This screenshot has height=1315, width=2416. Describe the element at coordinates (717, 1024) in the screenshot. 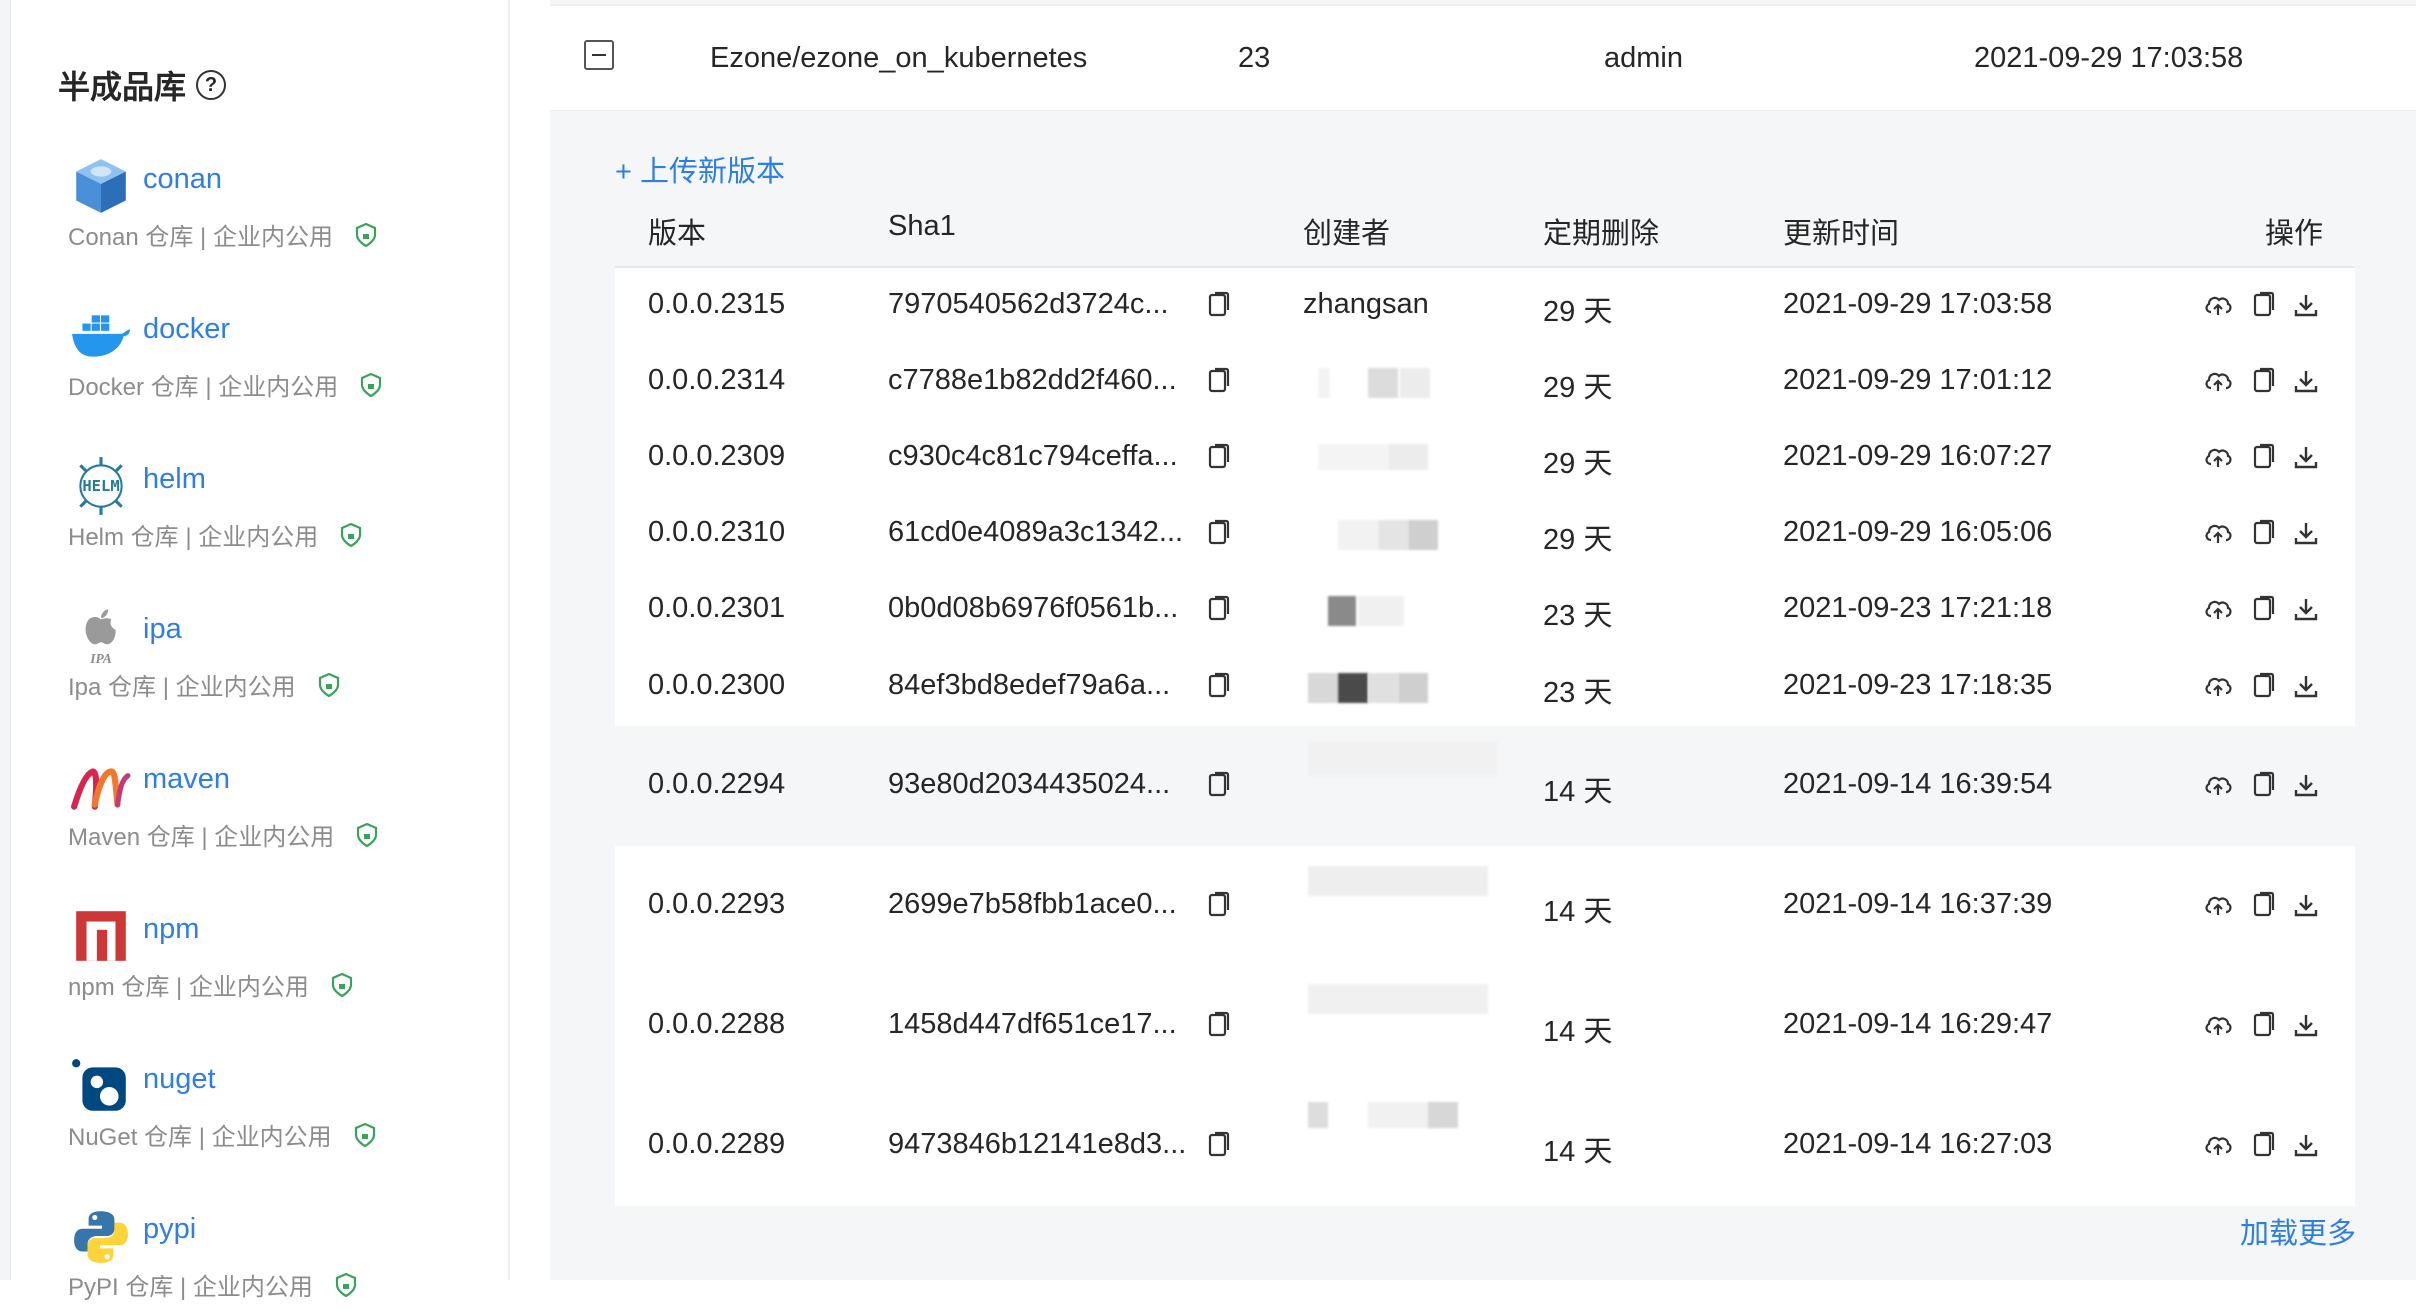

I see `version-cell: 0.0.0.2288` at that location.